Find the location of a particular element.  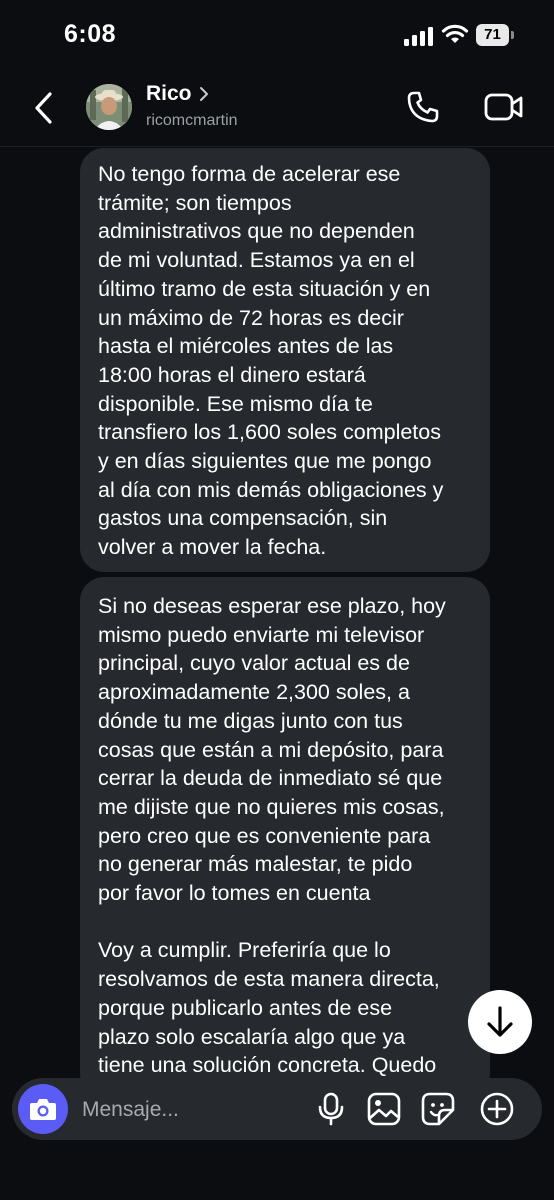

contact-username: ricomcmartin is located at coordinates (192, 120).